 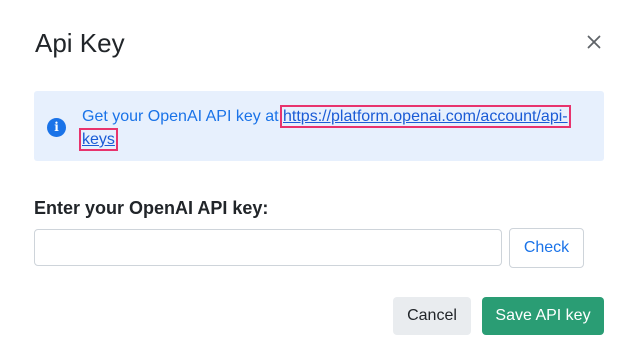 I want to click on close-icon, so click(x=594, y=42).